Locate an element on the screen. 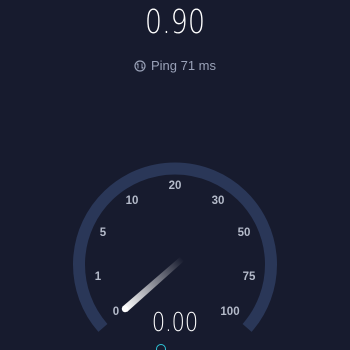  gauge-tick-label: 1 is located at coordinates (98, 277).